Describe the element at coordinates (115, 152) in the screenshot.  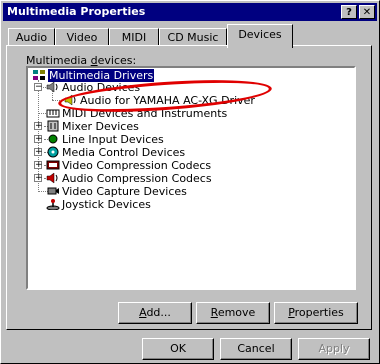
I see `tree-node-media-control: Media Control Devices` at that location.